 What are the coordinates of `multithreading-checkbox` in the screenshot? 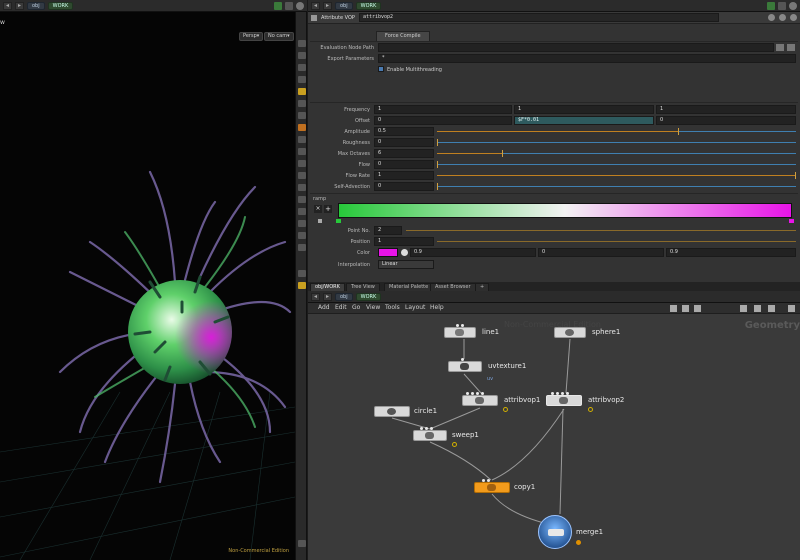 It's located at (381, 69).